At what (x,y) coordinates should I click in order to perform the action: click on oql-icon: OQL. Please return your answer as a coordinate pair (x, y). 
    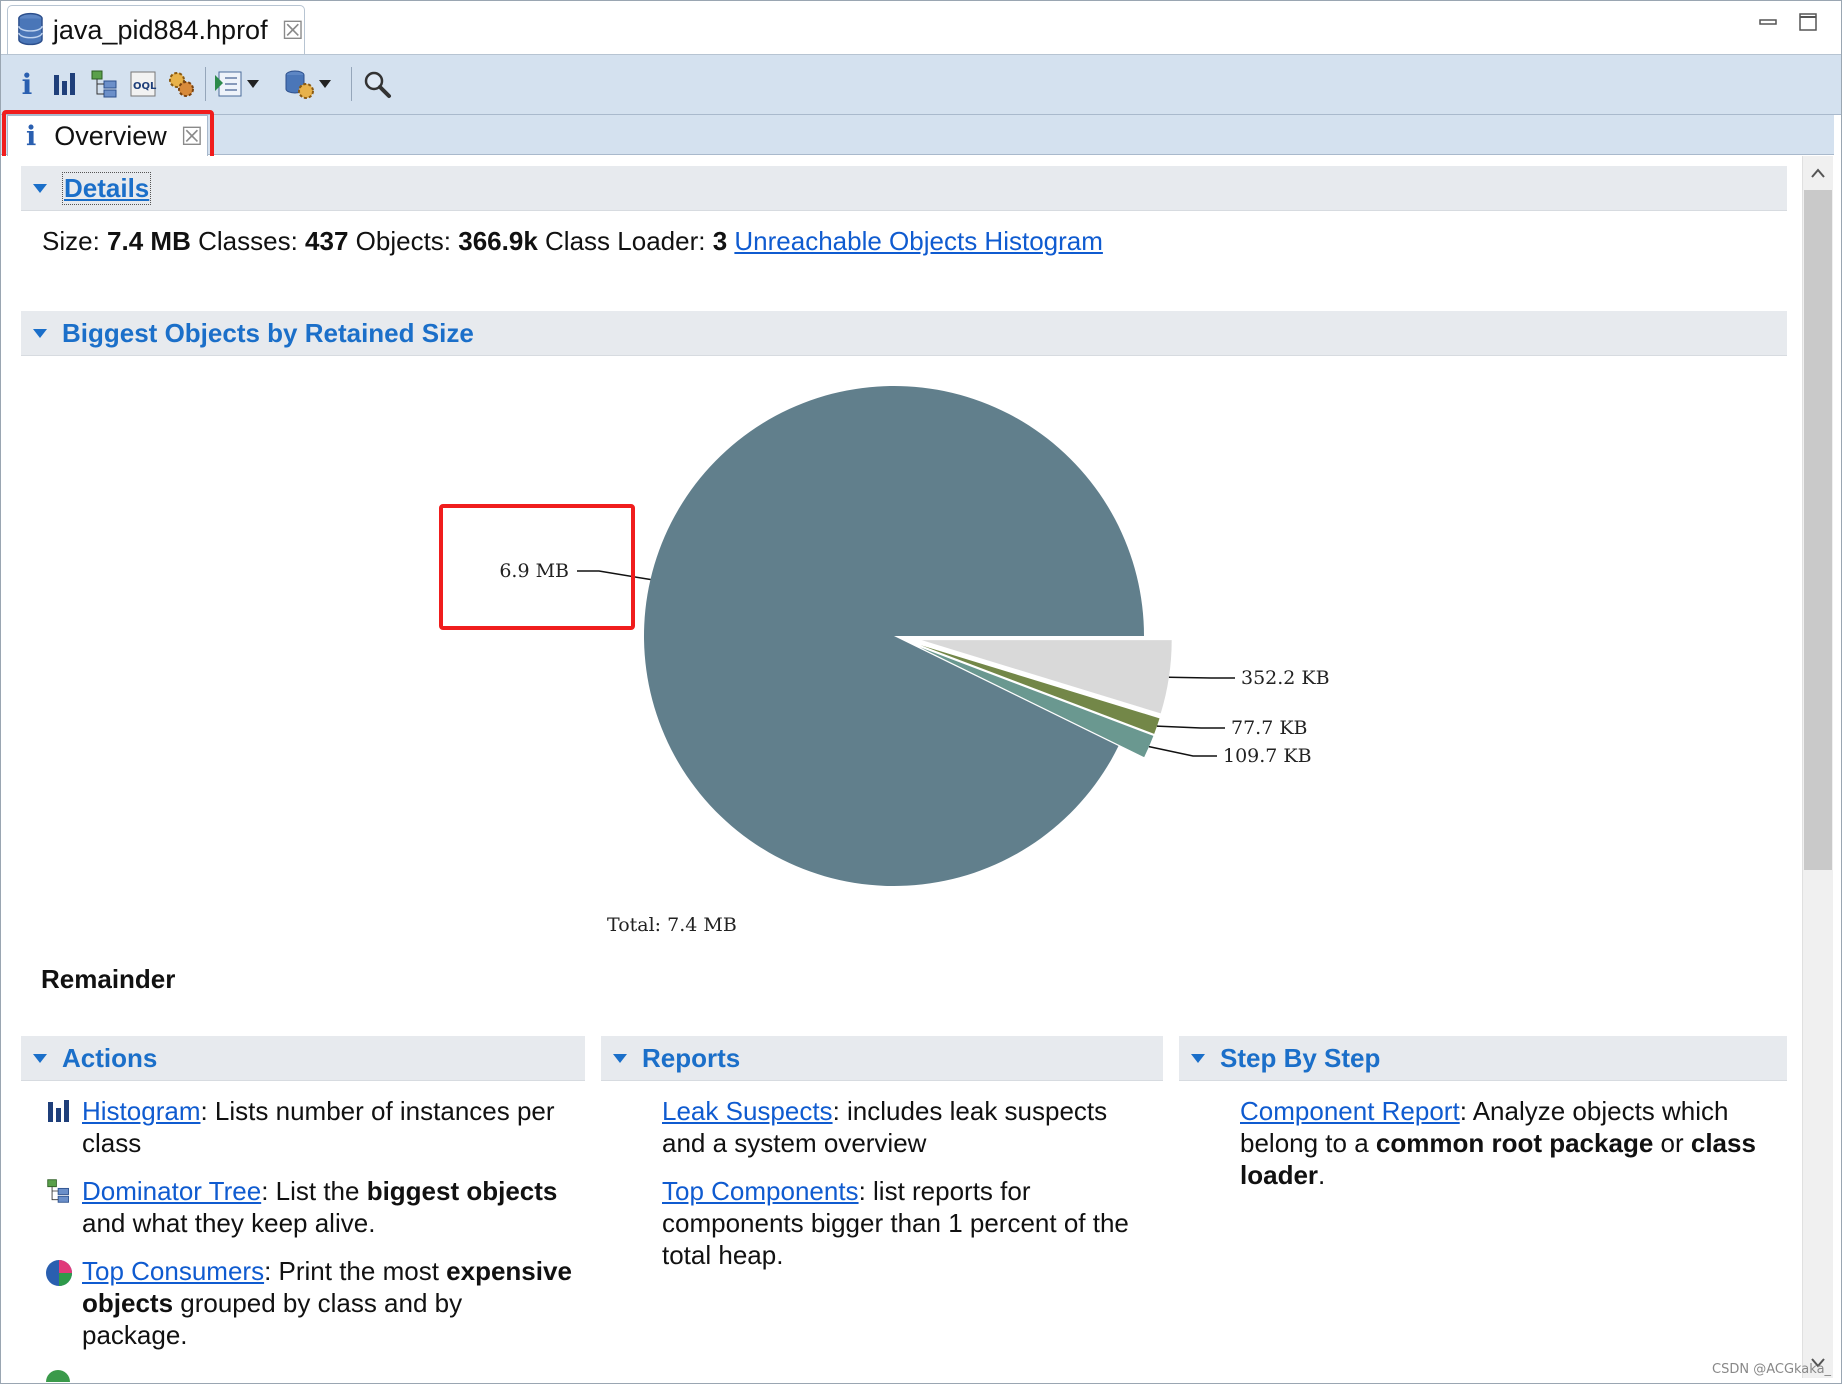
    Looking at the image, I should click on (143, 84).